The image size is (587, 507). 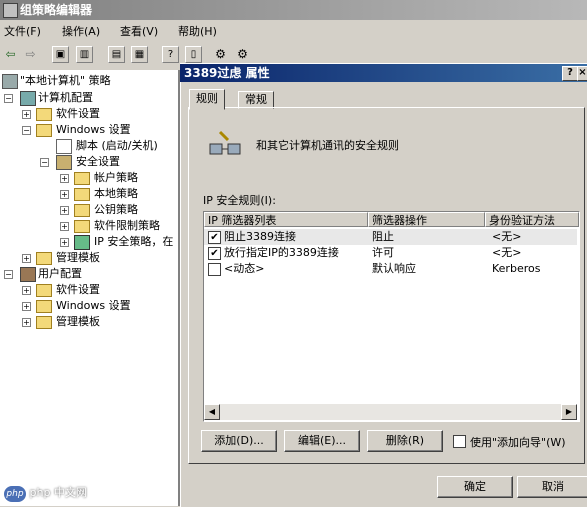 What do you see at coordinates (220, 54) in the screenshot?
I see `policy-icon: ⚙` at bounding box center [220, 54].